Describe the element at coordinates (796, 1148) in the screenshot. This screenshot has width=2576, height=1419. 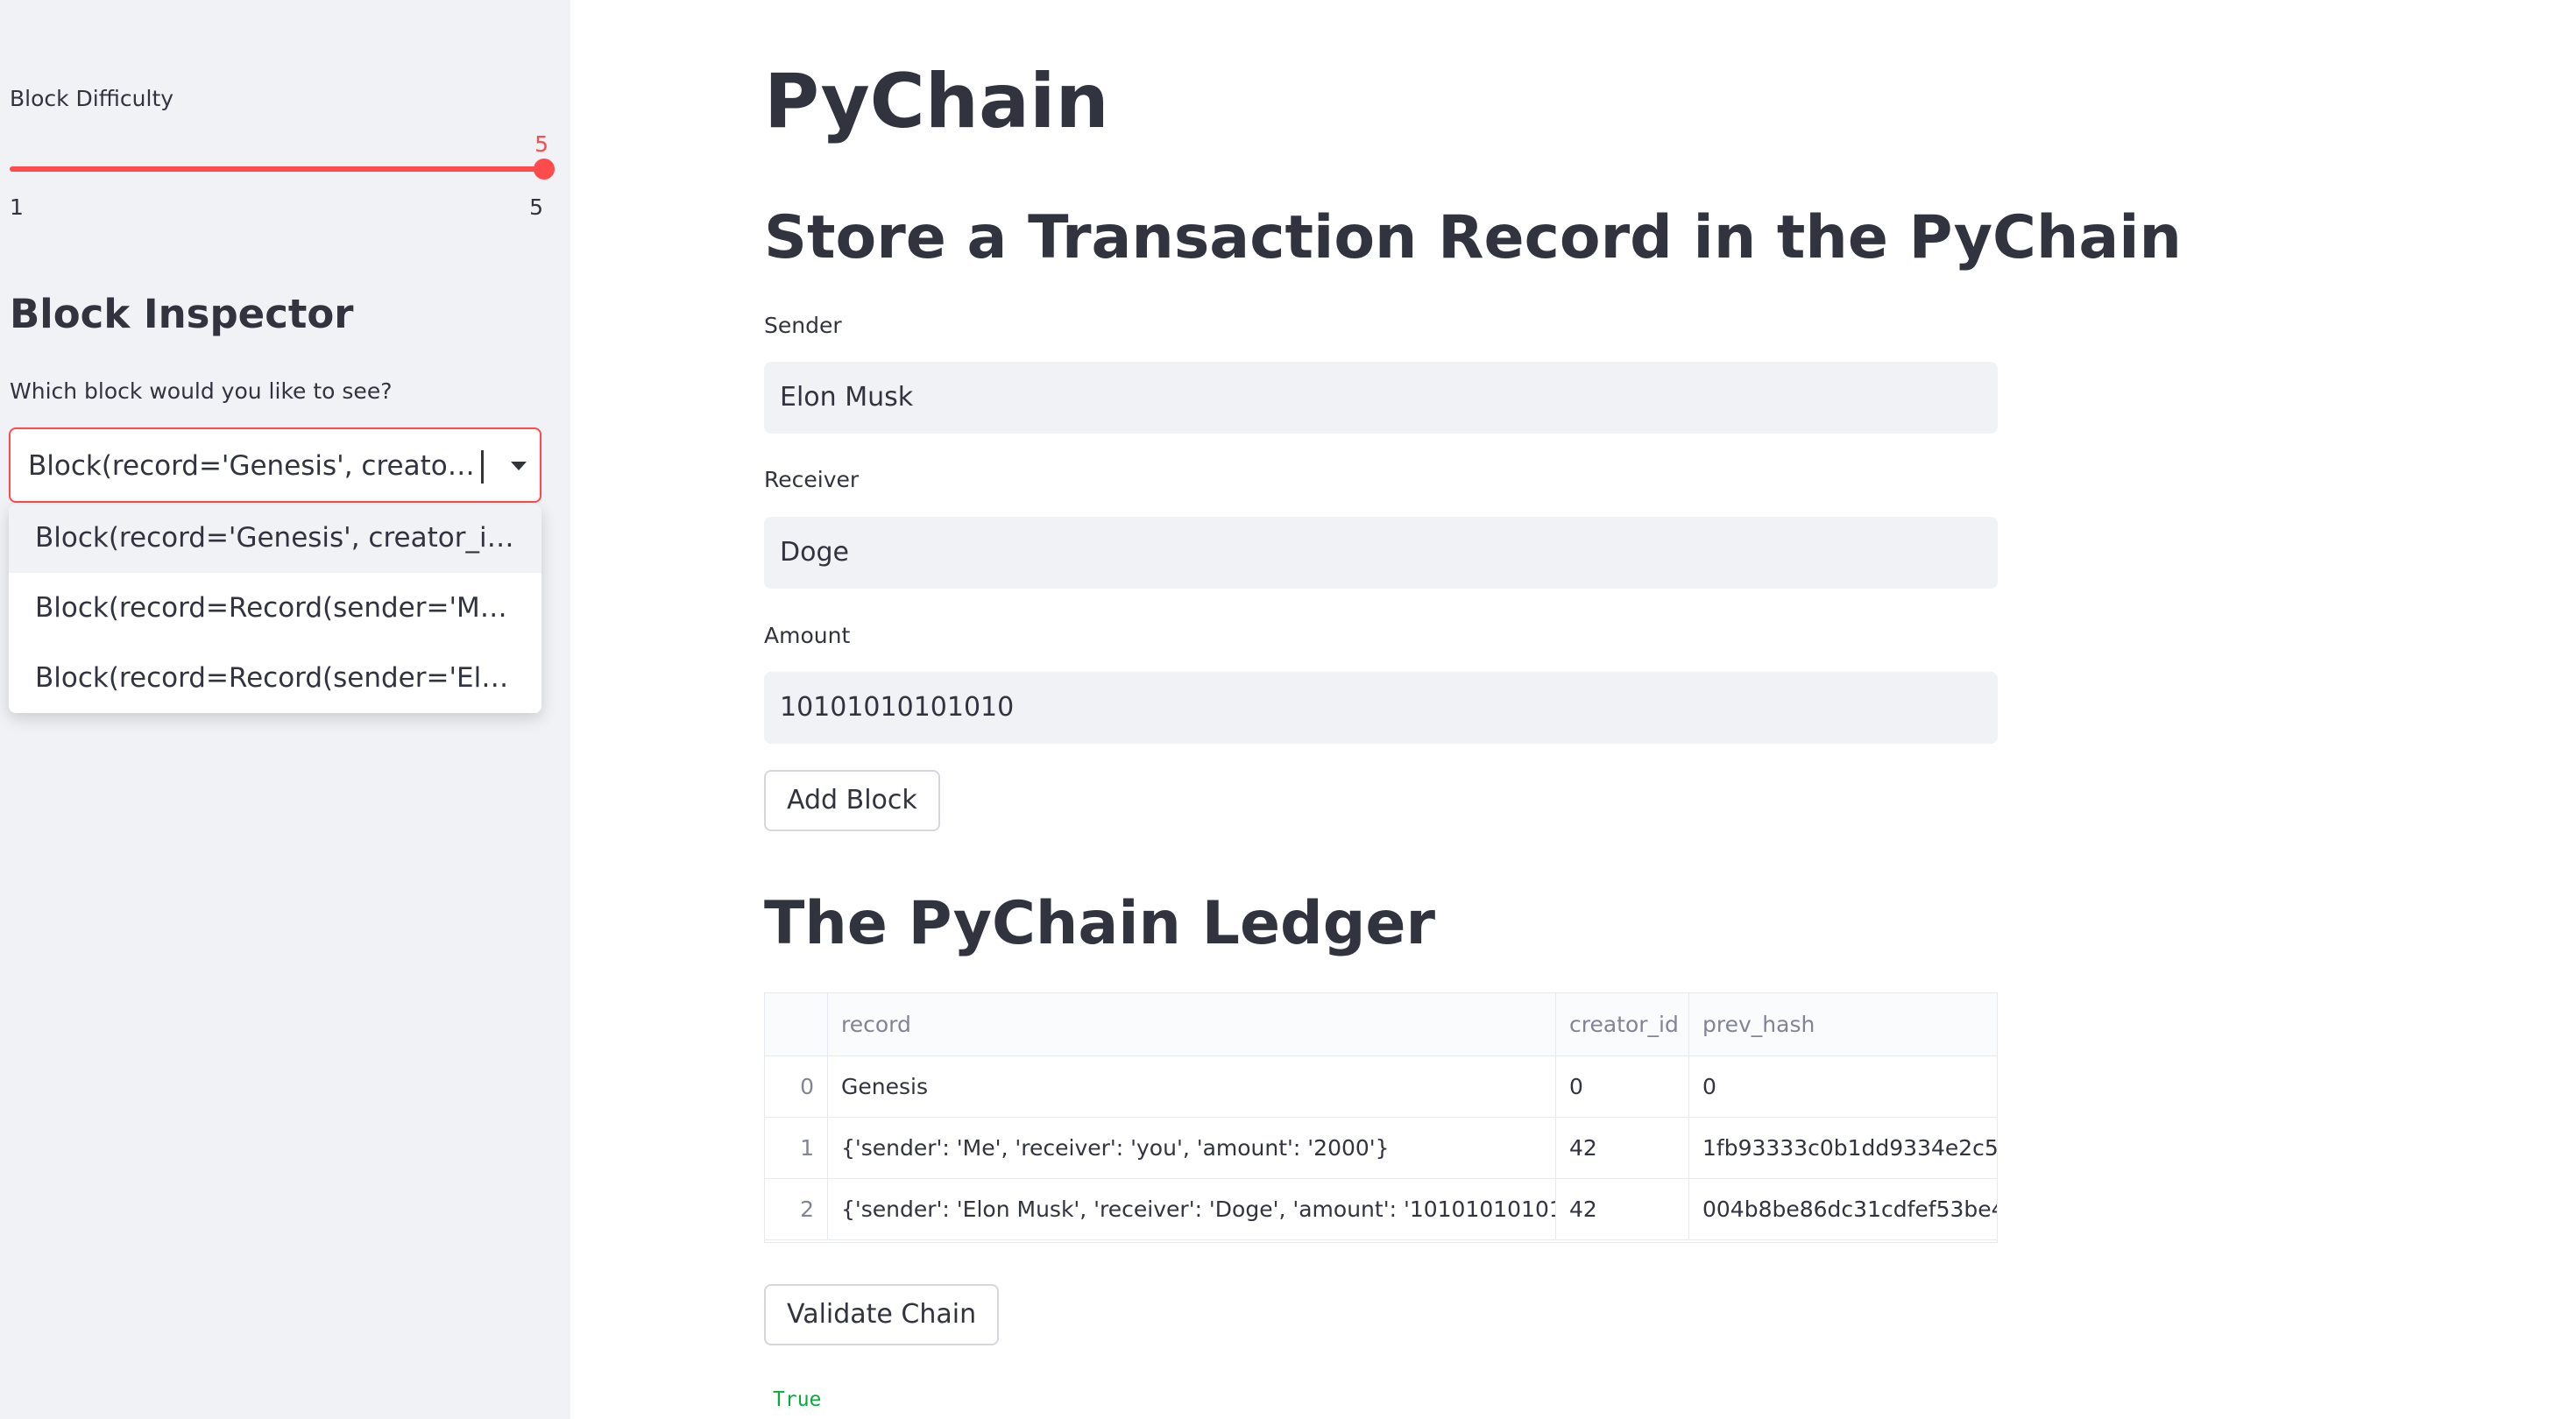
I see `row-index: 1` at that location.